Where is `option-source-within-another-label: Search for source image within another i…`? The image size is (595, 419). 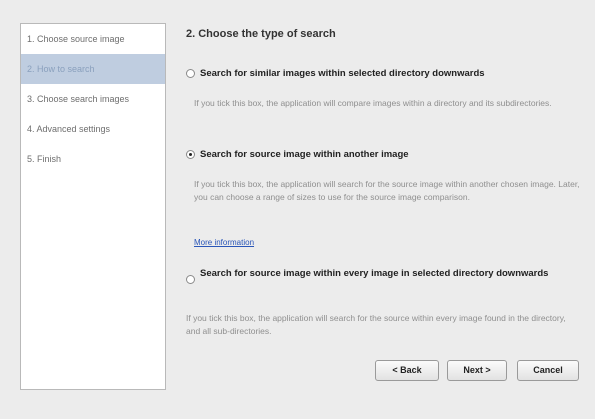 option-source-within-another-label: Search for source image within another i… is located at coordinates (304, 154).